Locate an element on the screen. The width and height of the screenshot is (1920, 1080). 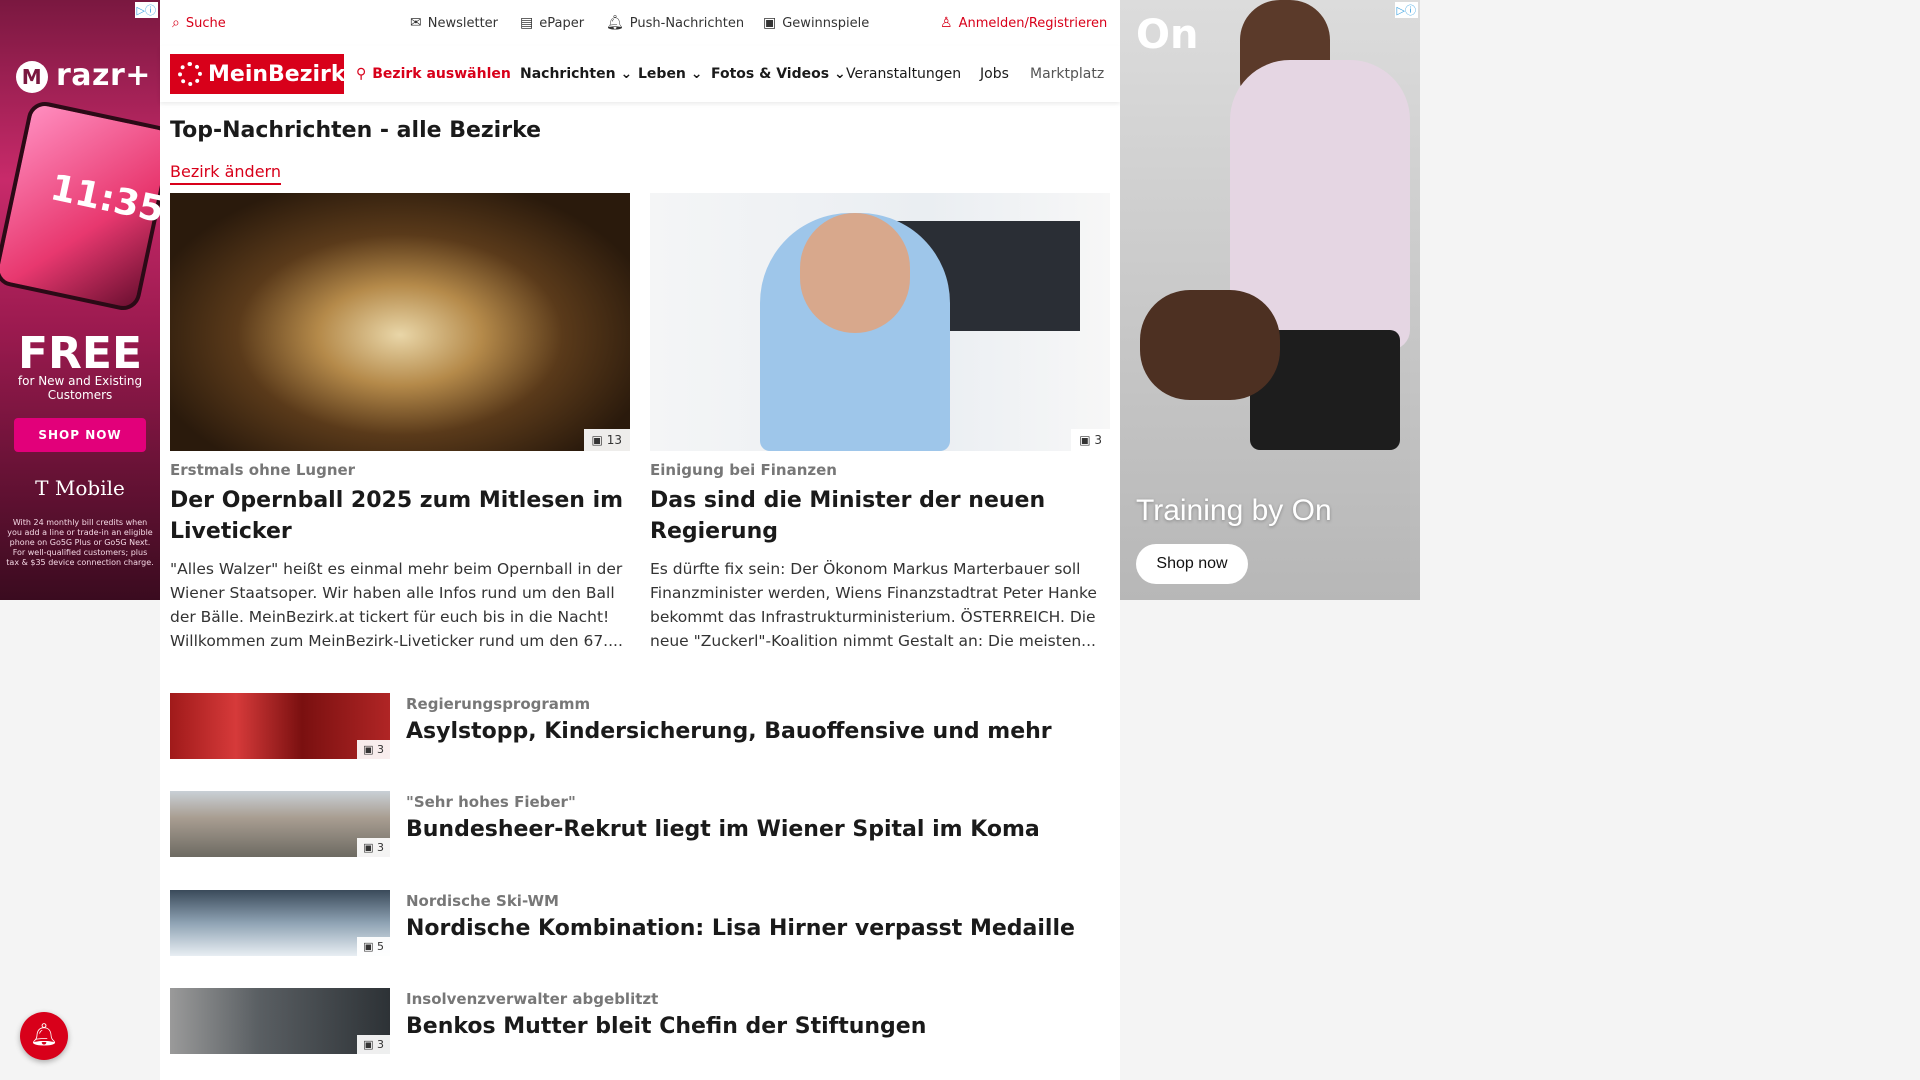
nav-veranstaltungen: Veranstaltungen is located at coordinates (903, 74).